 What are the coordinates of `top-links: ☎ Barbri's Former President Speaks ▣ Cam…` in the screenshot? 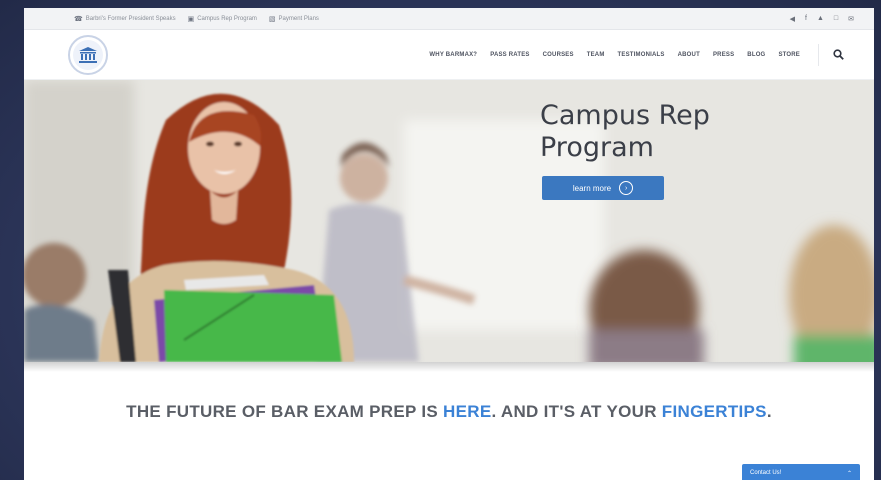 It's located at (432, 19).